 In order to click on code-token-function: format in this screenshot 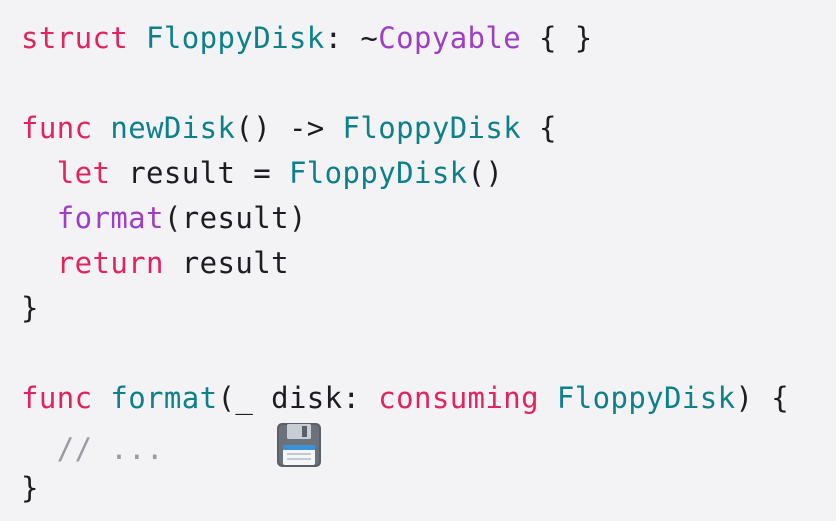, I will do `click(164, 398)`.